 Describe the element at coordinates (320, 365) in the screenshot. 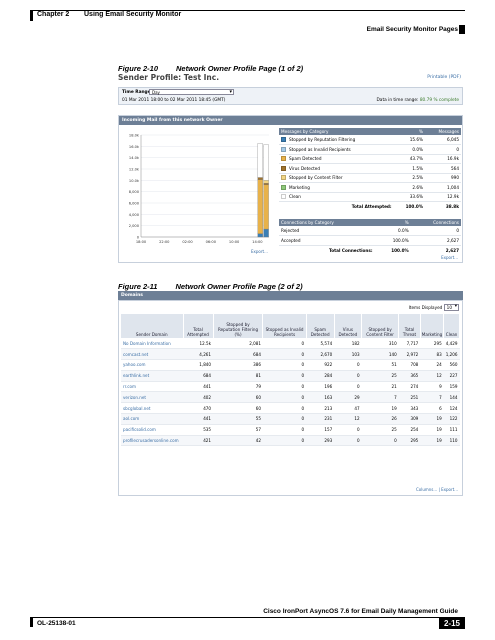

I see `domain-cell: 922` at that location.